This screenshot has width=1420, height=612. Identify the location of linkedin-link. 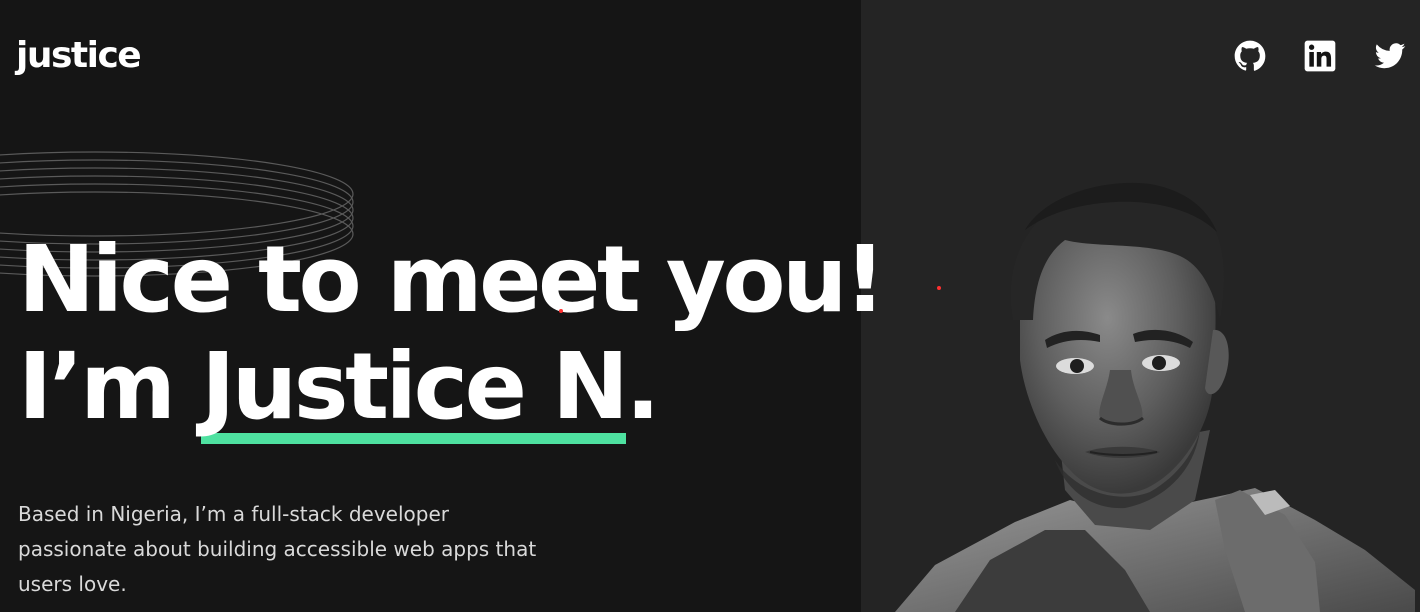
(1320, 56).